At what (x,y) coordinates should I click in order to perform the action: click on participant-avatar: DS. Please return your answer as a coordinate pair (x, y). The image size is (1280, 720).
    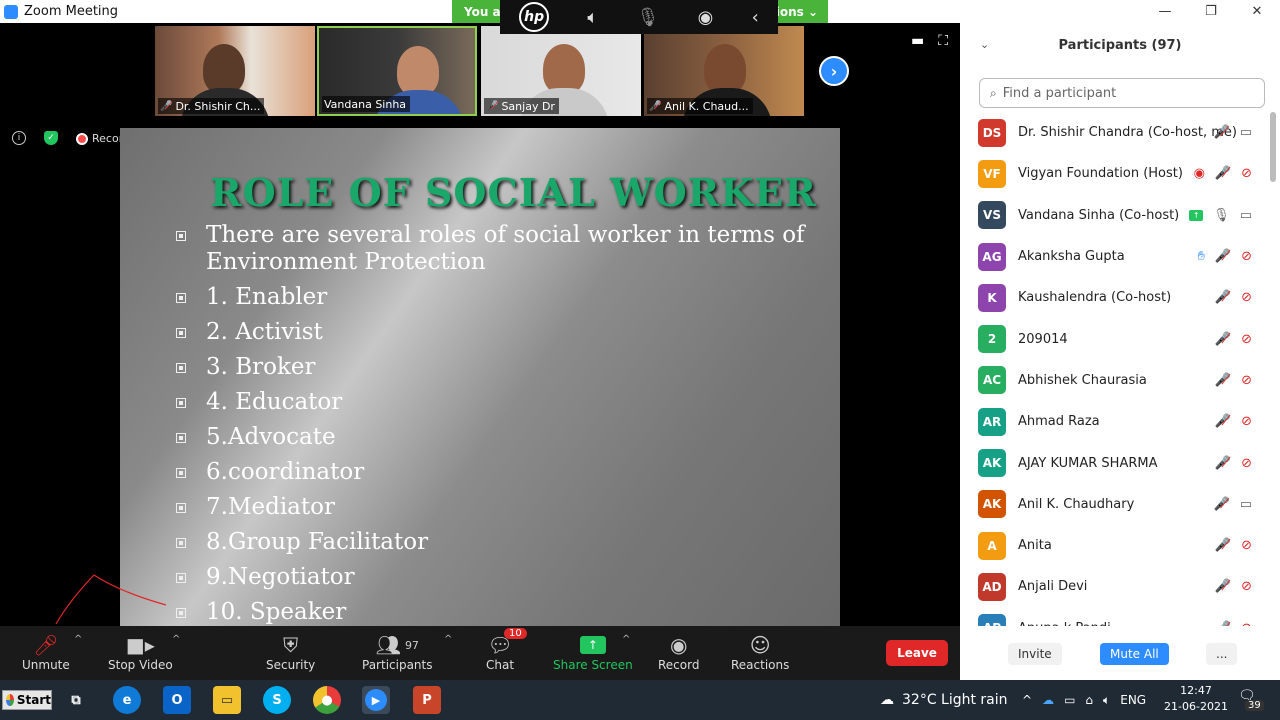
    Looking at the image, I should click on (992, 132).